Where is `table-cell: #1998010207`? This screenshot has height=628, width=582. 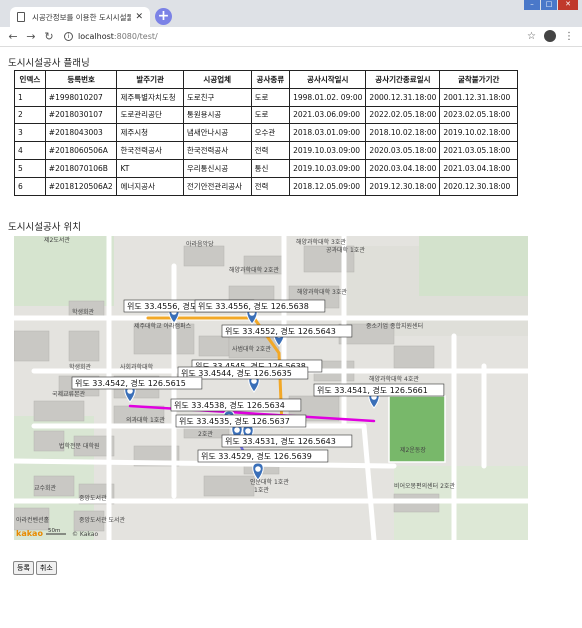
table-cell: #1998010207 is located at coordinates (81, 97).